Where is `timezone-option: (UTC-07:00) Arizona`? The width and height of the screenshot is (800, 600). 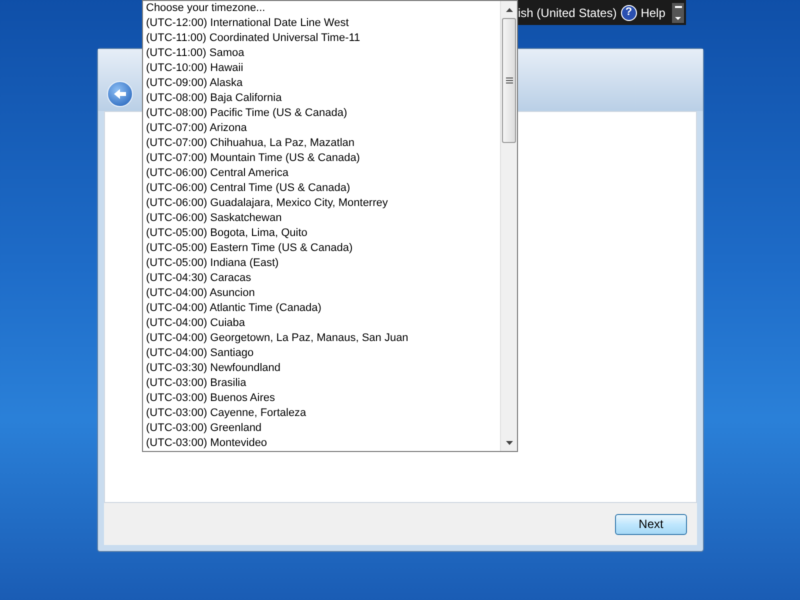
timezone-option: (UTC-07:00) Arizona is located at coordinates (323, 128).